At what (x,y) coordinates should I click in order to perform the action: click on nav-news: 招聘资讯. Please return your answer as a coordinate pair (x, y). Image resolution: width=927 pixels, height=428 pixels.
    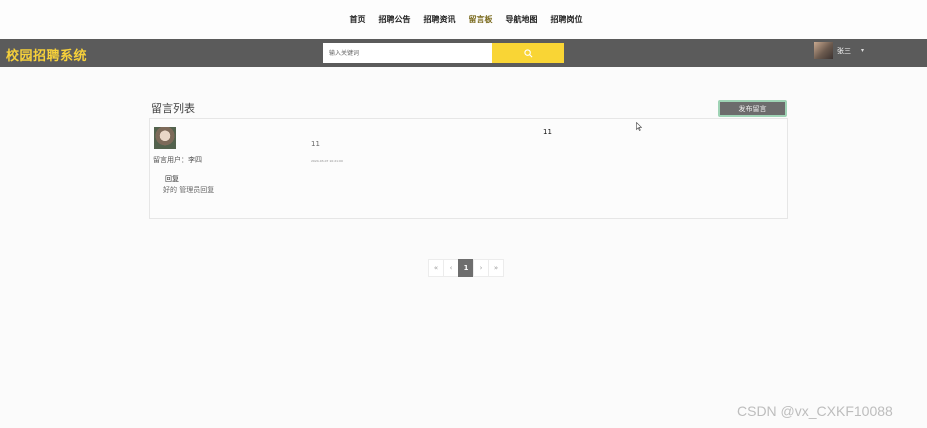
    Looking at the image, I should click on (440, 19).